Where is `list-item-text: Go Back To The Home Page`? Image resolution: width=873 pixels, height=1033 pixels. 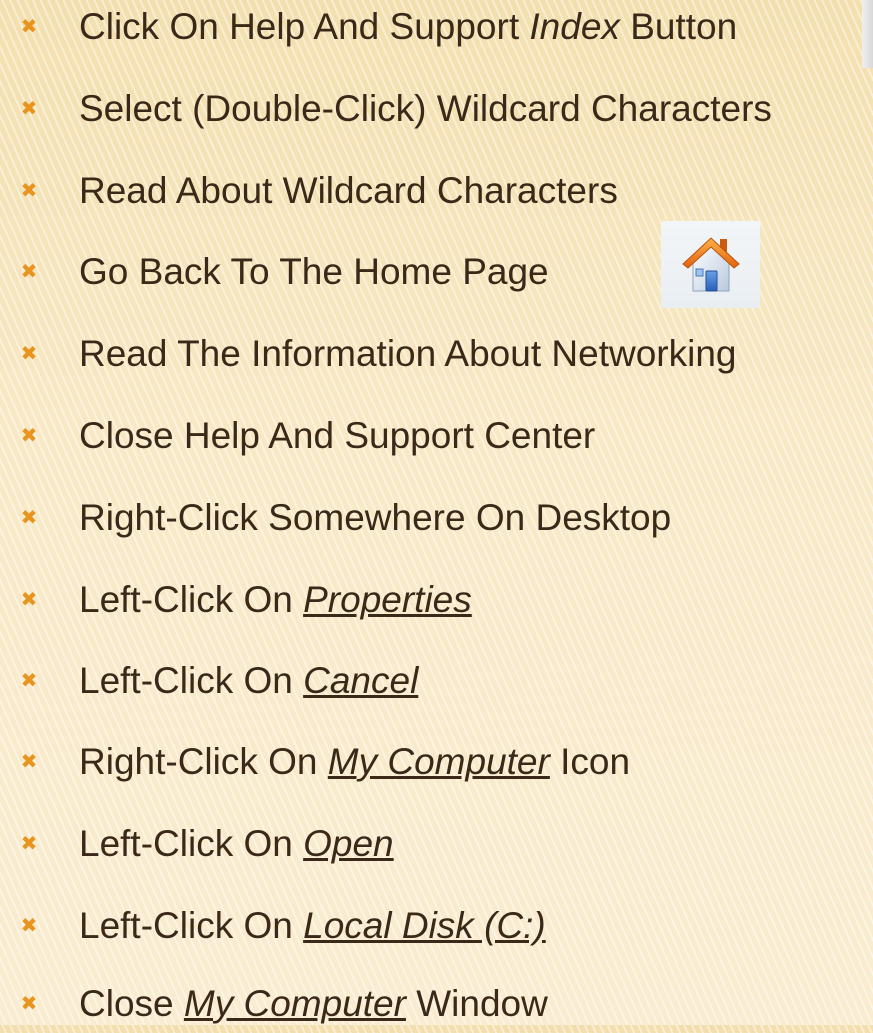 list-item-text: Go Back To The Home Page is located at coordinates (314, 271).